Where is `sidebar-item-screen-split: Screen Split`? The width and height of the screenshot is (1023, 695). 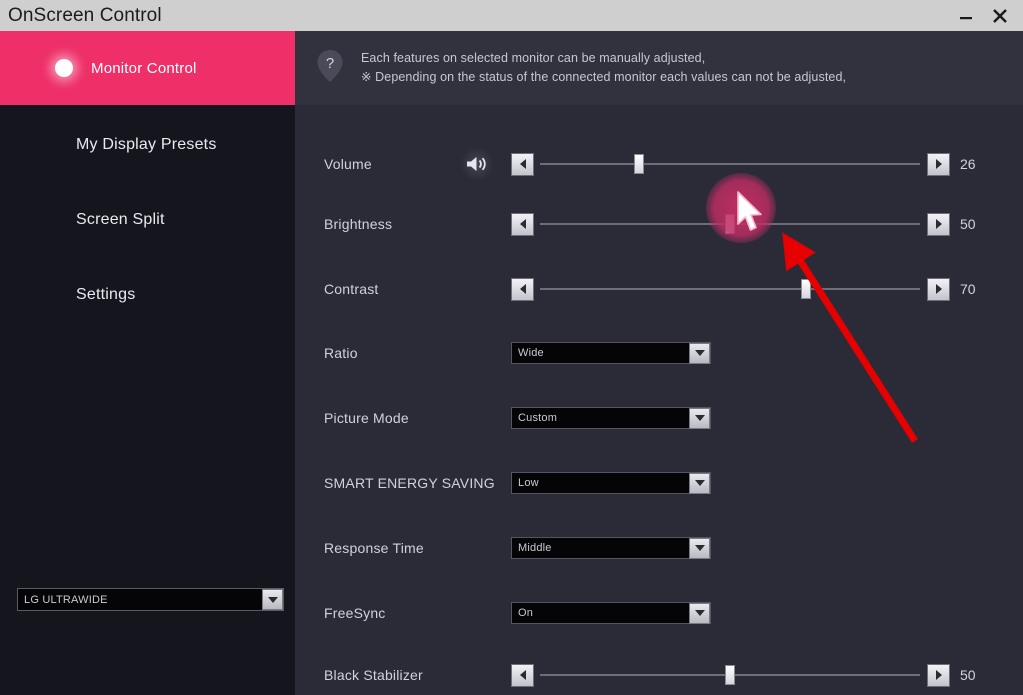
sidebar-item-screen-split: Screen Split is located at coordinates (147, 220).